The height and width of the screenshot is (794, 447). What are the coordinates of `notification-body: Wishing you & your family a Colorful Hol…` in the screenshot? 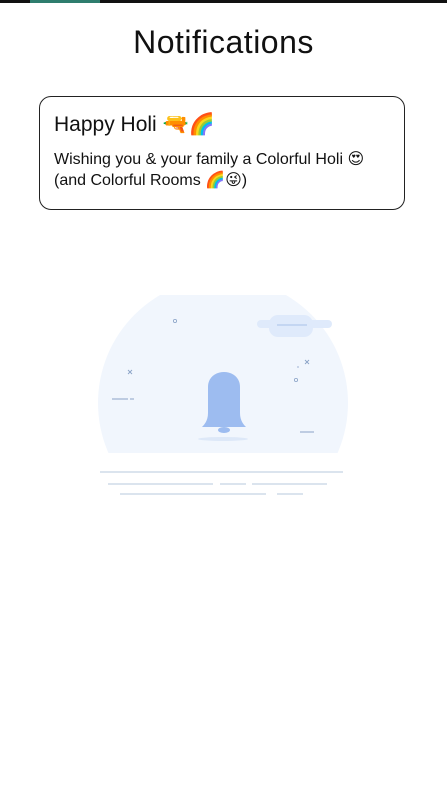 It's located at (209, 170).